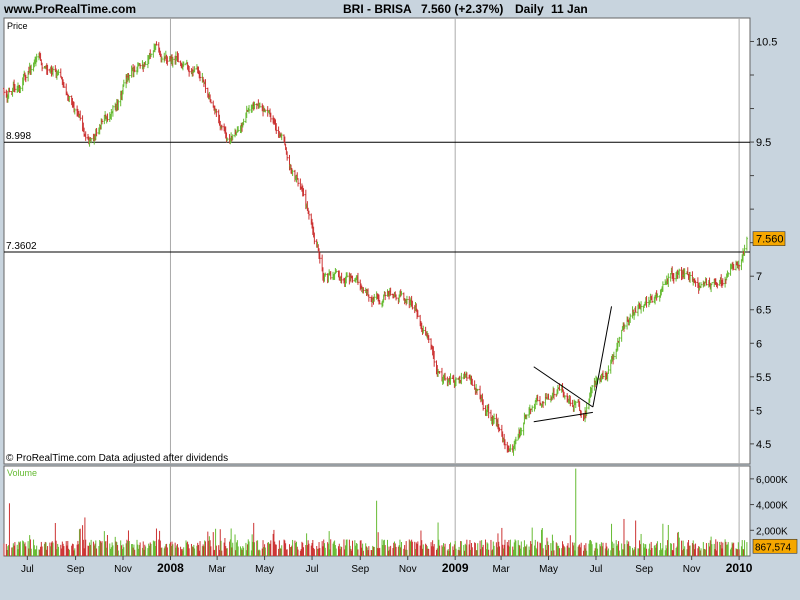 This screenshot has height=600, width=800. What do you see at coordinates (18, 136) in the screenshot?
I see `level-label: 8.998` at bounding box center [18, 136].